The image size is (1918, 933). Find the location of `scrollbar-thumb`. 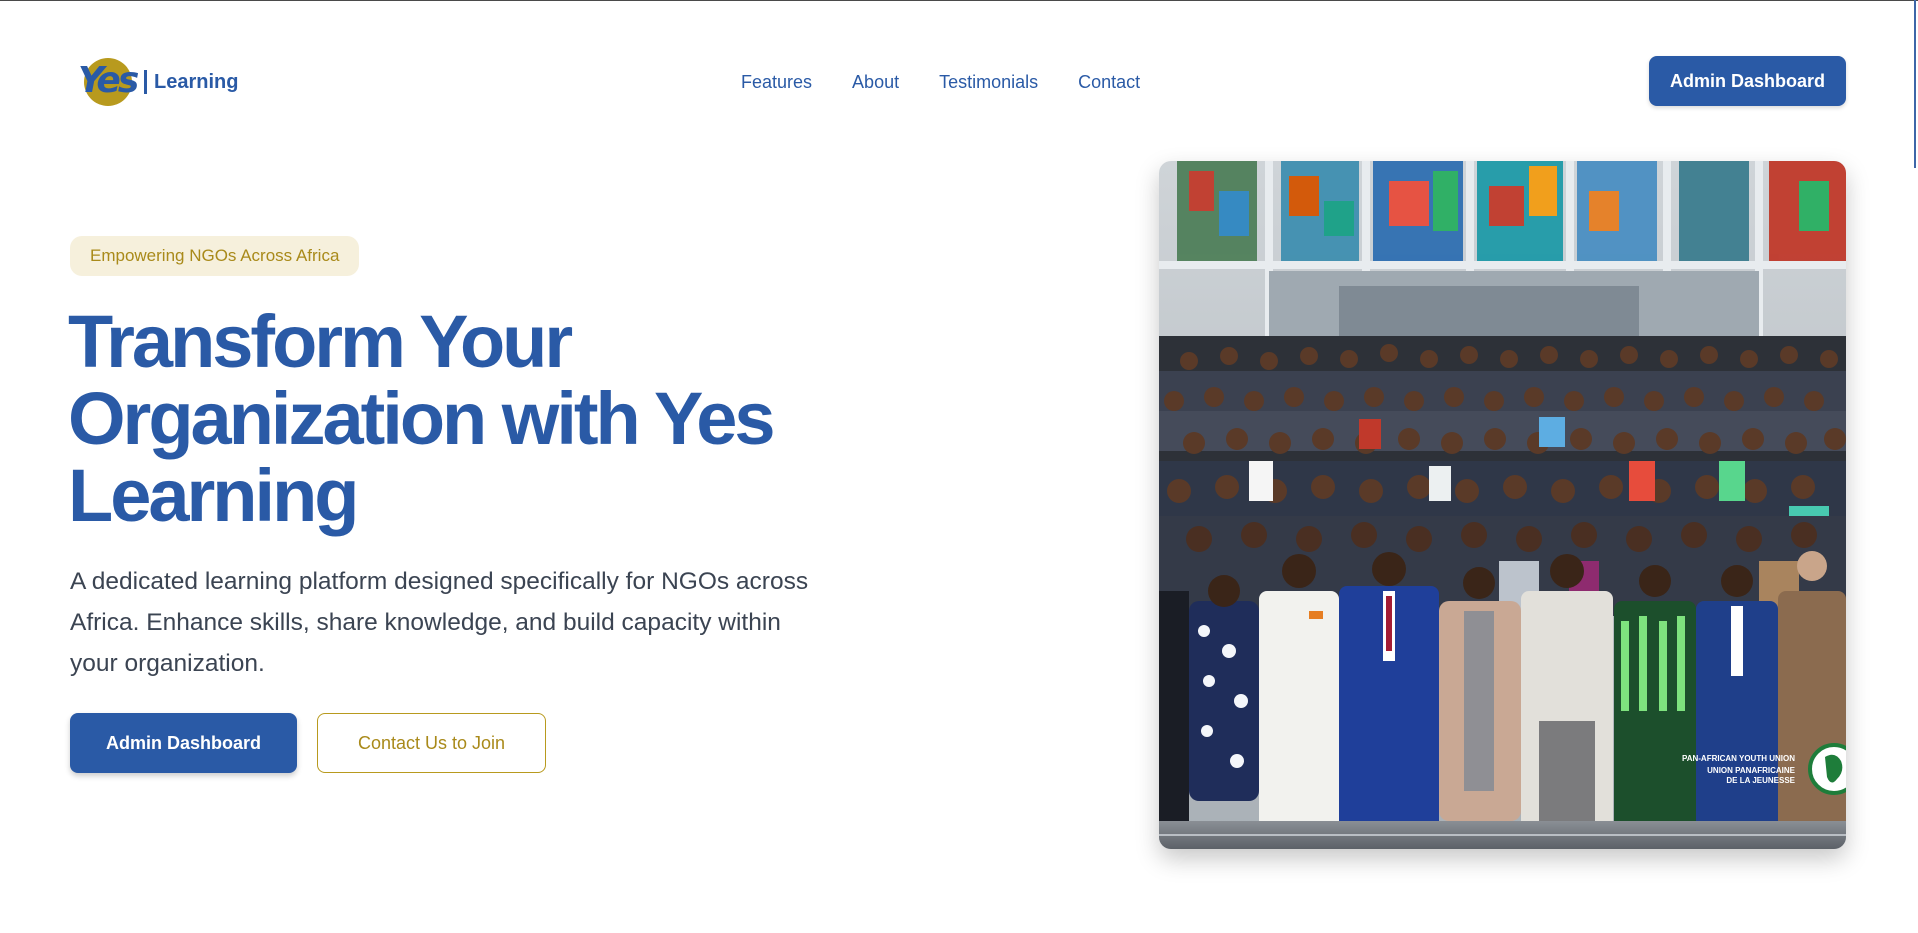

scrollbar-thumb is located at coordinates (1915, 84).